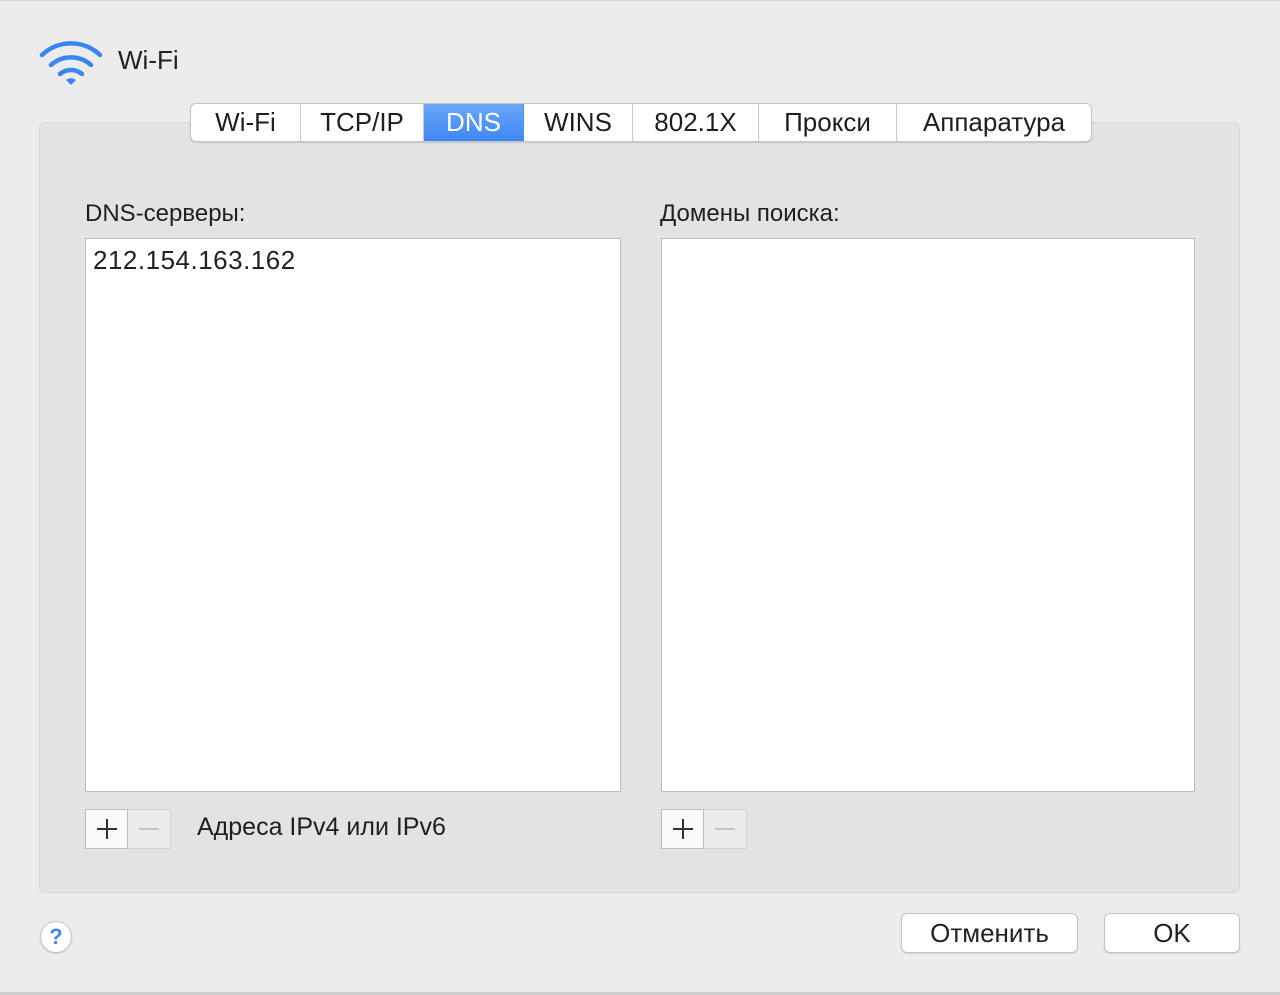  Describe the element at coordinates (246, 122) in the screenshot. I see `tab-wifi: Wi-Fi` at that location.